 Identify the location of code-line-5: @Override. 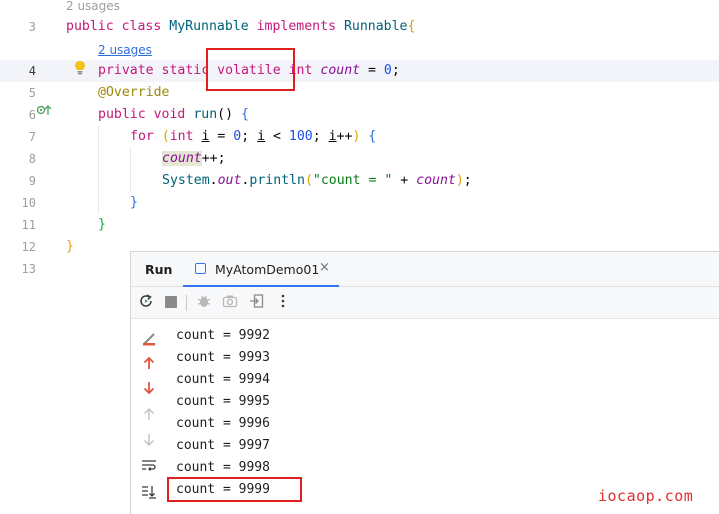
(134, 92).